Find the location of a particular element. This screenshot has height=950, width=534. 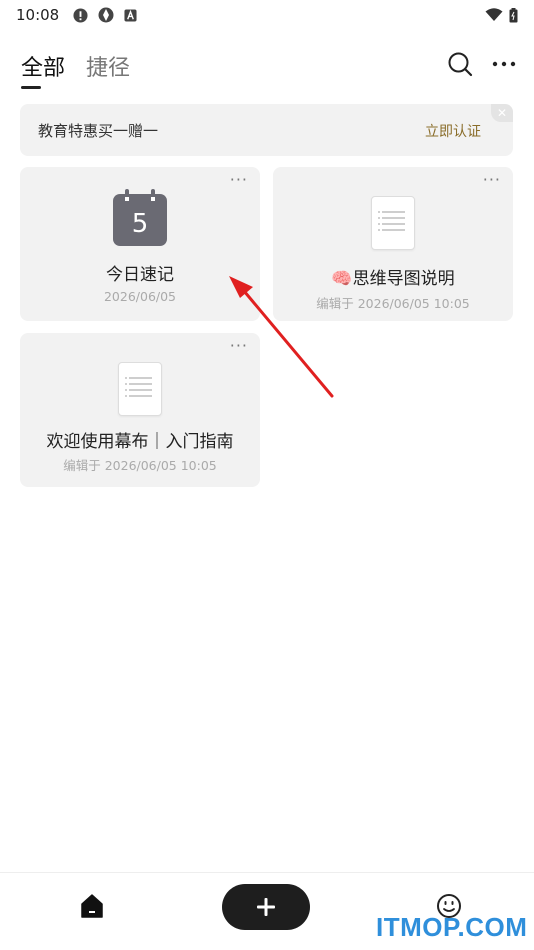

a-icon is located at coordinates (130, 15).